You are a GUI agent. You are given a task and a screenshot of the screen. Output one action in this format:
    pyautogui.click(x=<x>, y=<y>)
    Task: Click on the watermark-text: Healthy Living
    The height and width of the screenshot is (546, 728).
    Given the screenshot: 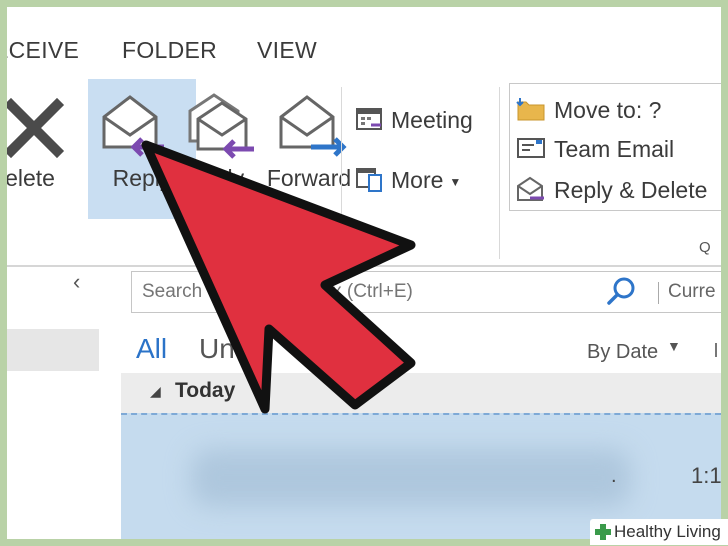 What is the action you would take?
    pyautogui.click(x=667, y=531)
    